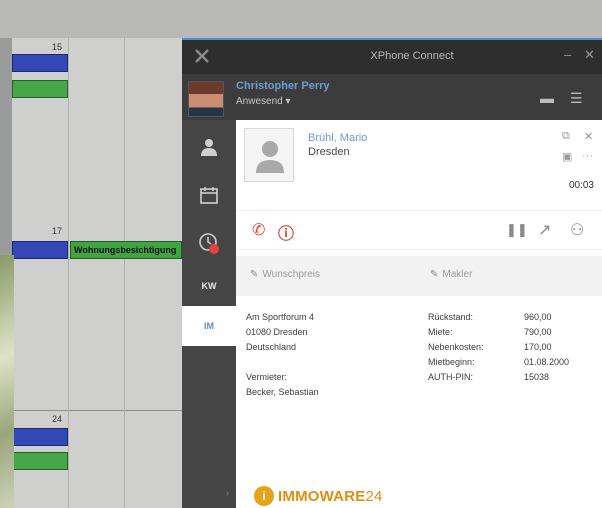  I want to click on contact-photo, so click(269, 155).